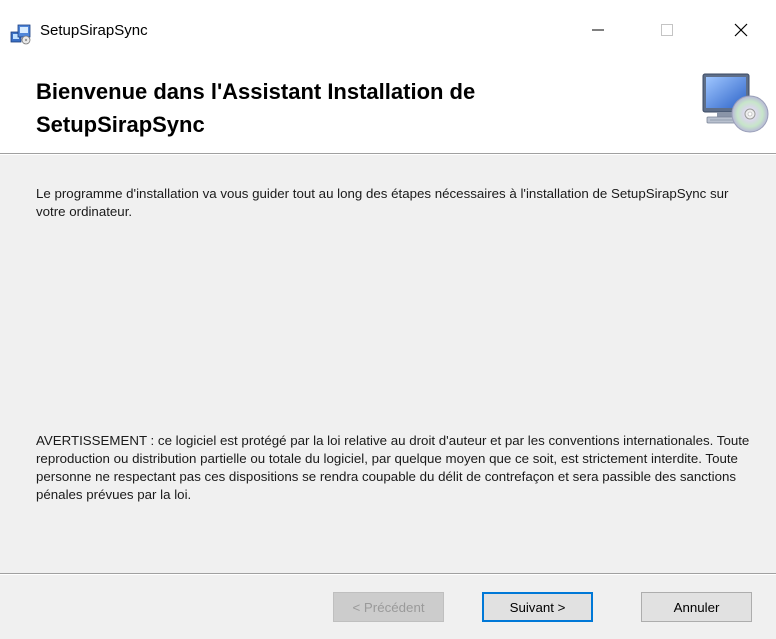 The width and height of the screenshot is (776, 639). I want to click on close-button, so click(741, 32).